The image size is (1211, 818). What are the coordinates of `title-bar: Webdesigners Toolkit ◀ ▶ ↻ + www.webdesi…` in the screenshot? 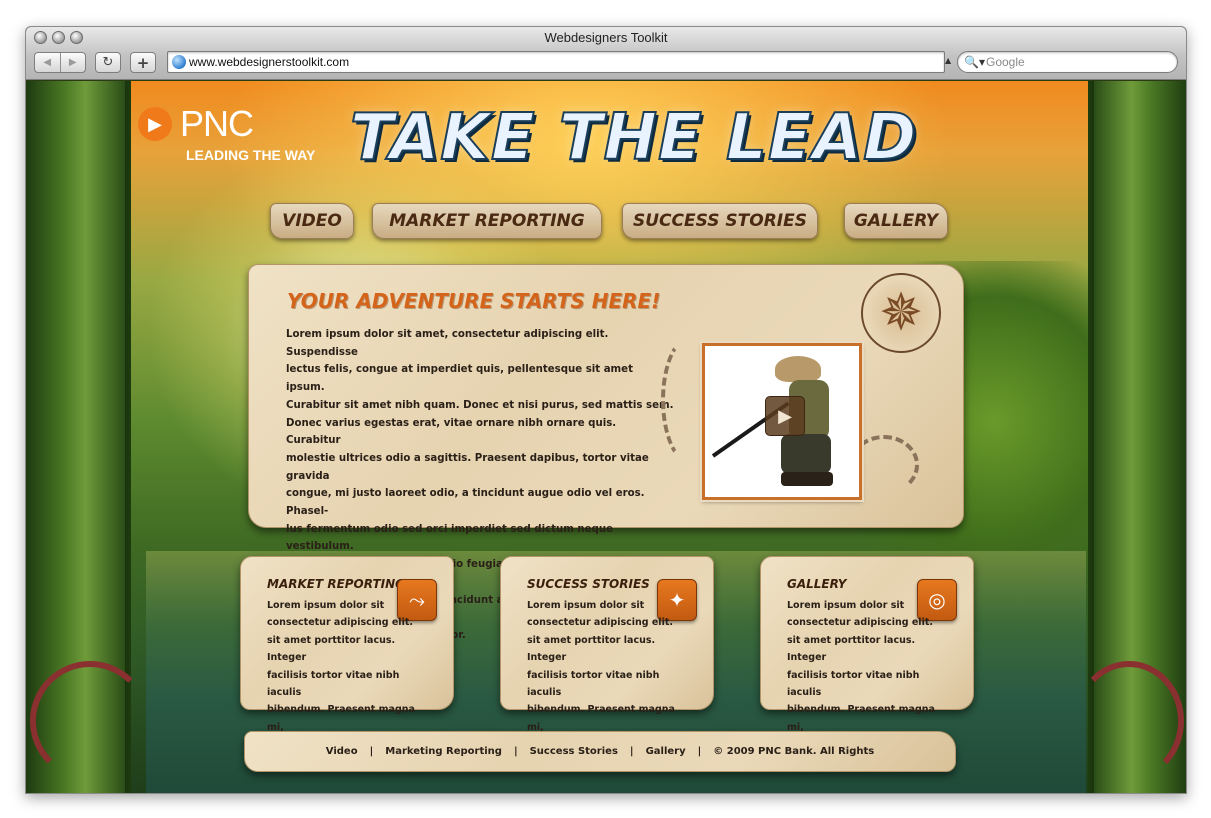 It's located at (606, 53).